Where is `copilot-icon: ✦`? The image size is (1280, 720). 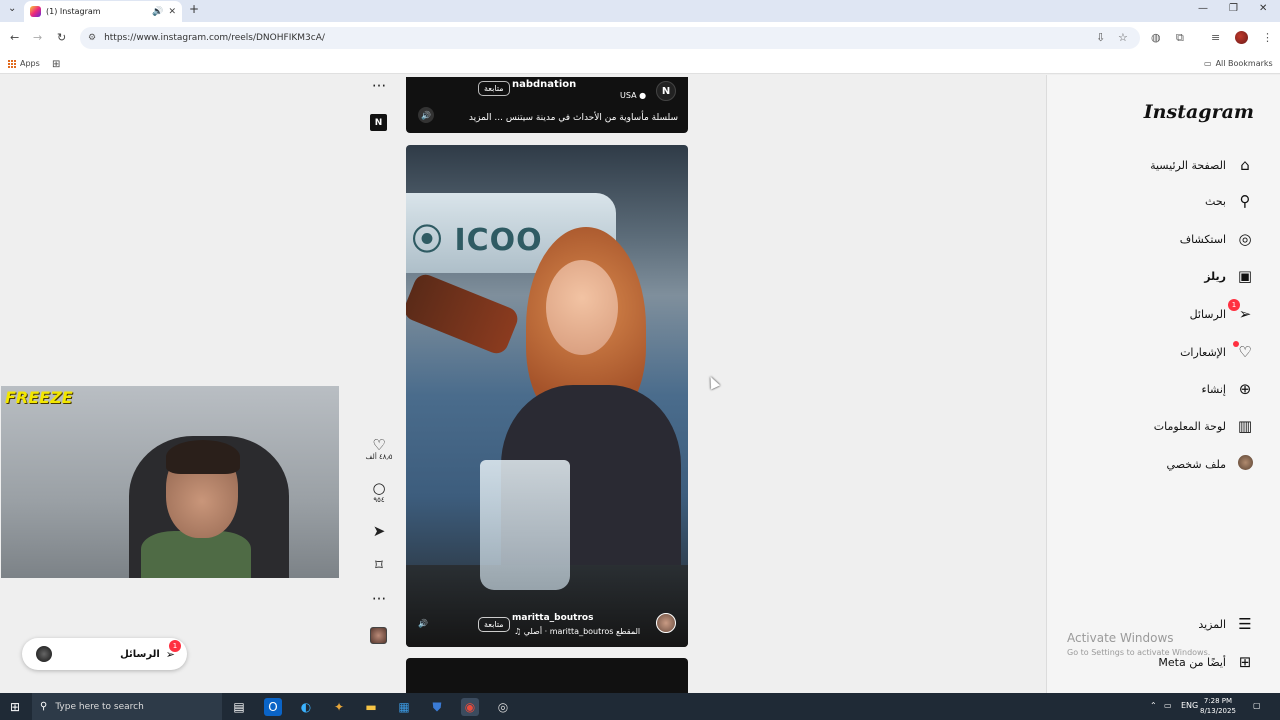 copilot-icon: ✦ is located at coordinates (339, 707).